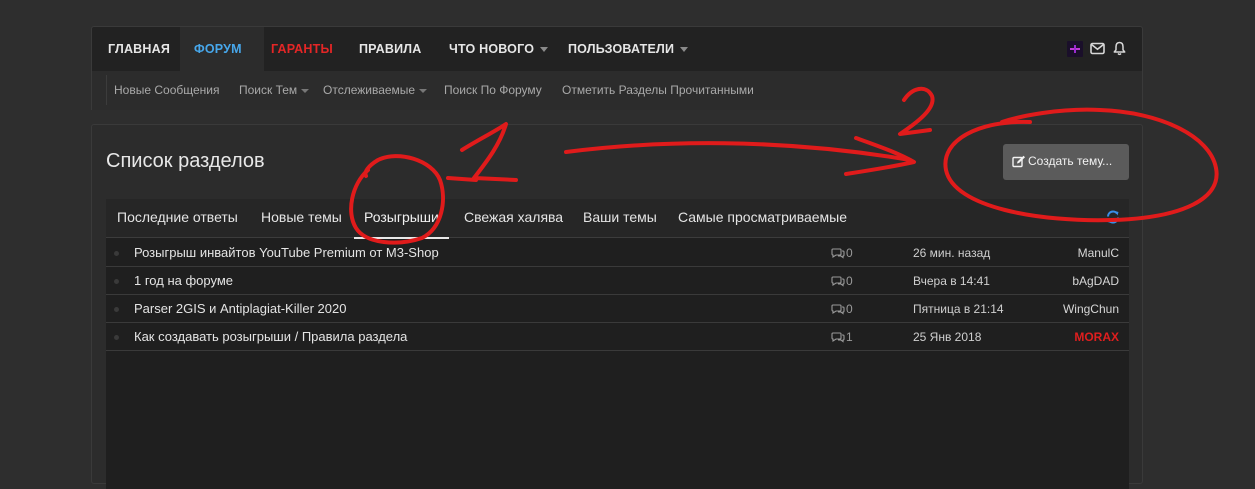 The image size is (1255, 489). What do you see at coordinates (658, 90) in the screenshot?
I see `subnav-mark-read: Отметить Разделы Прочитанными` at bounding box center [658, 90].